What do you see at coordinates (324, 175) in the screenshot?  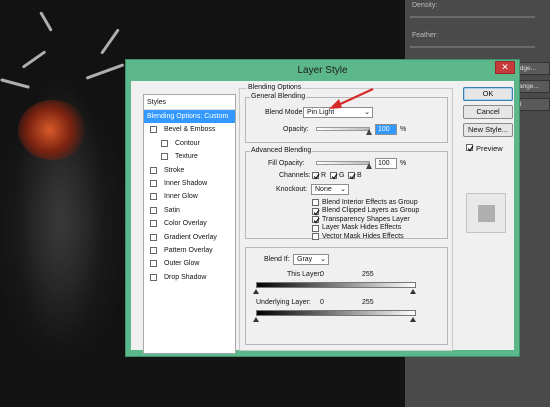 I see `channel-r-label: R` at bounding box center [324, 175].